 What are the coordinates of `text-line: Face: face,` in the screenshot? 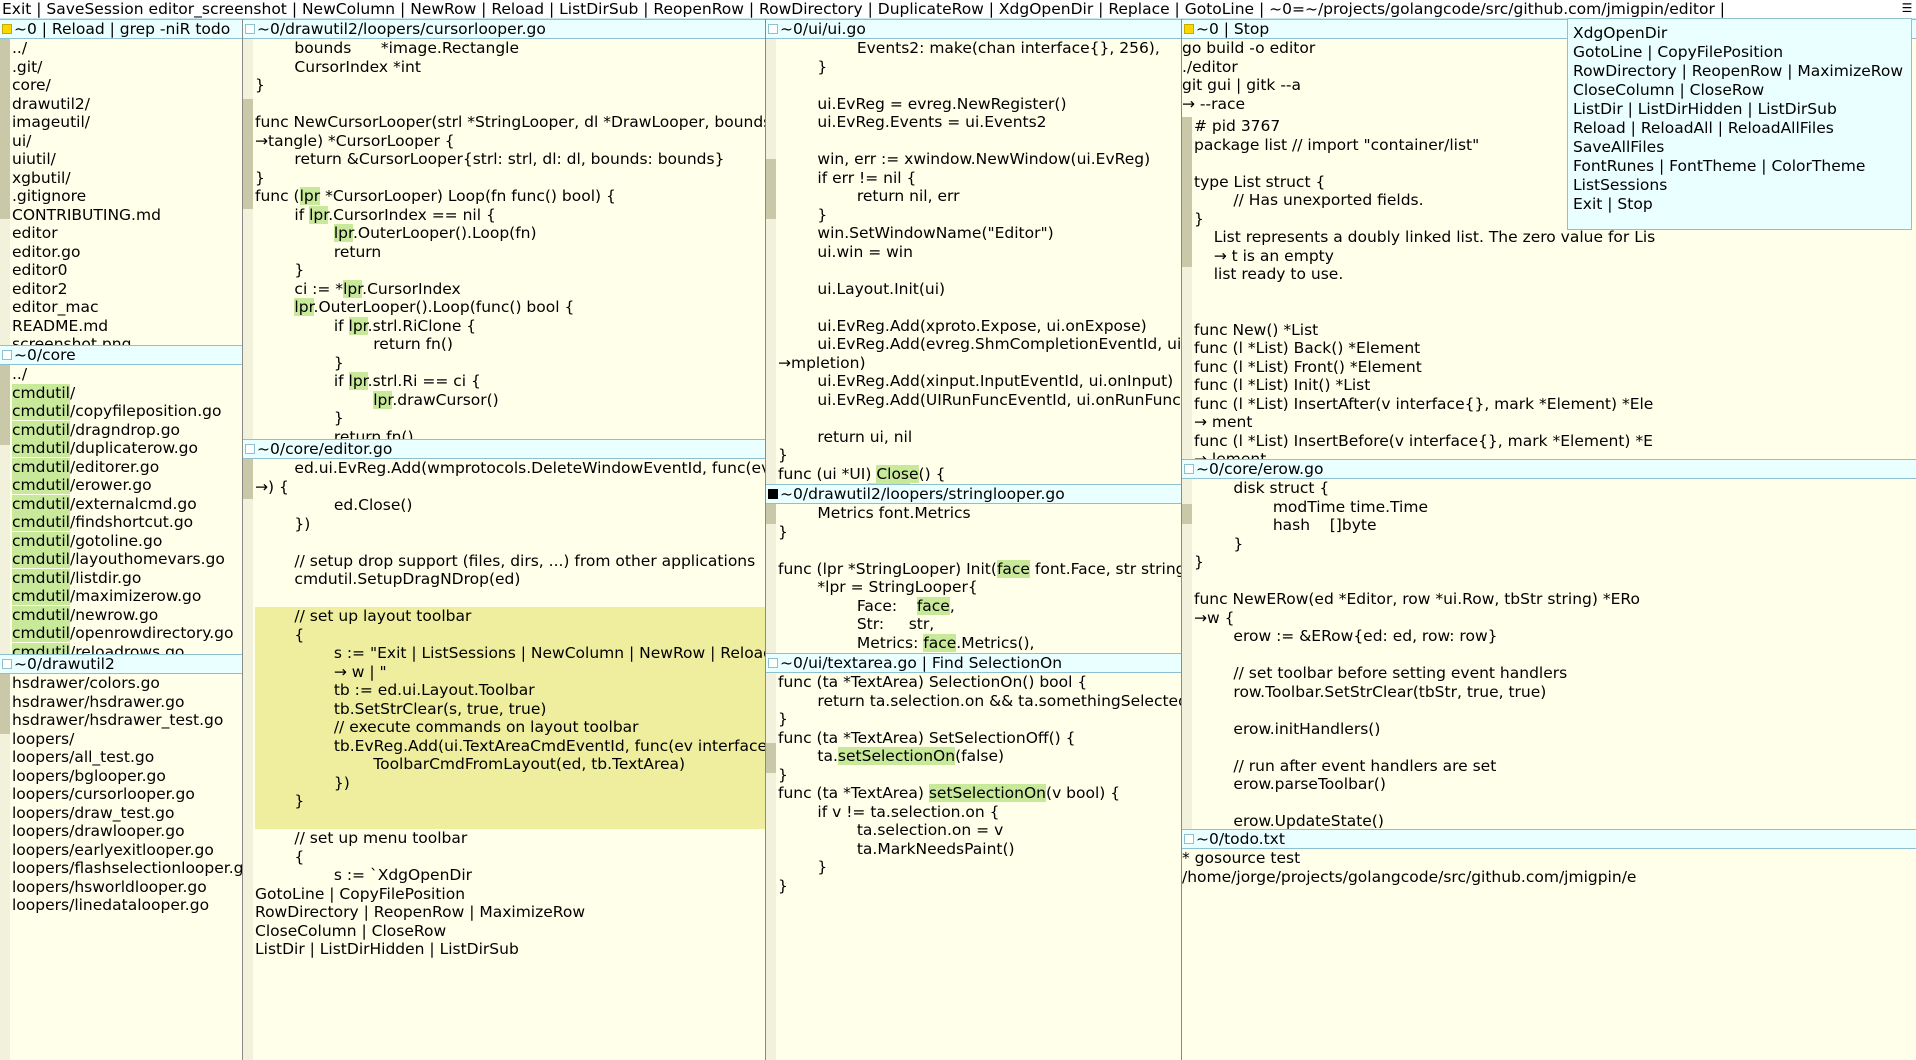 It's located at (979, 606).